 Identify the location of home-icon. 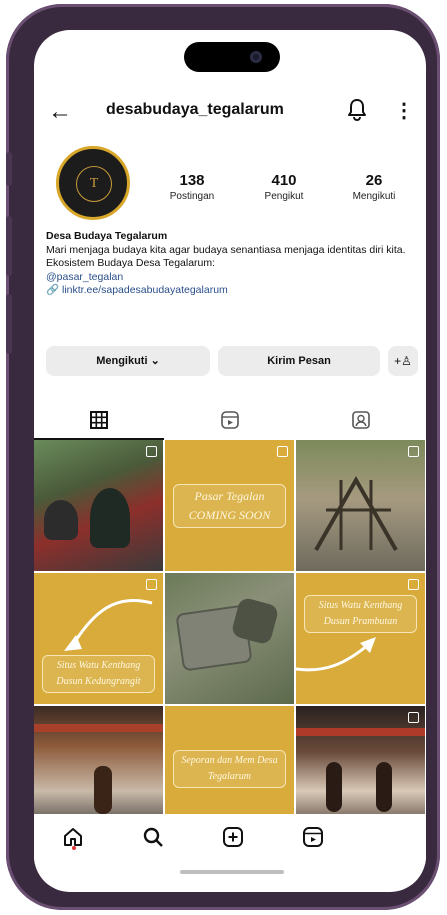
(73, 837).